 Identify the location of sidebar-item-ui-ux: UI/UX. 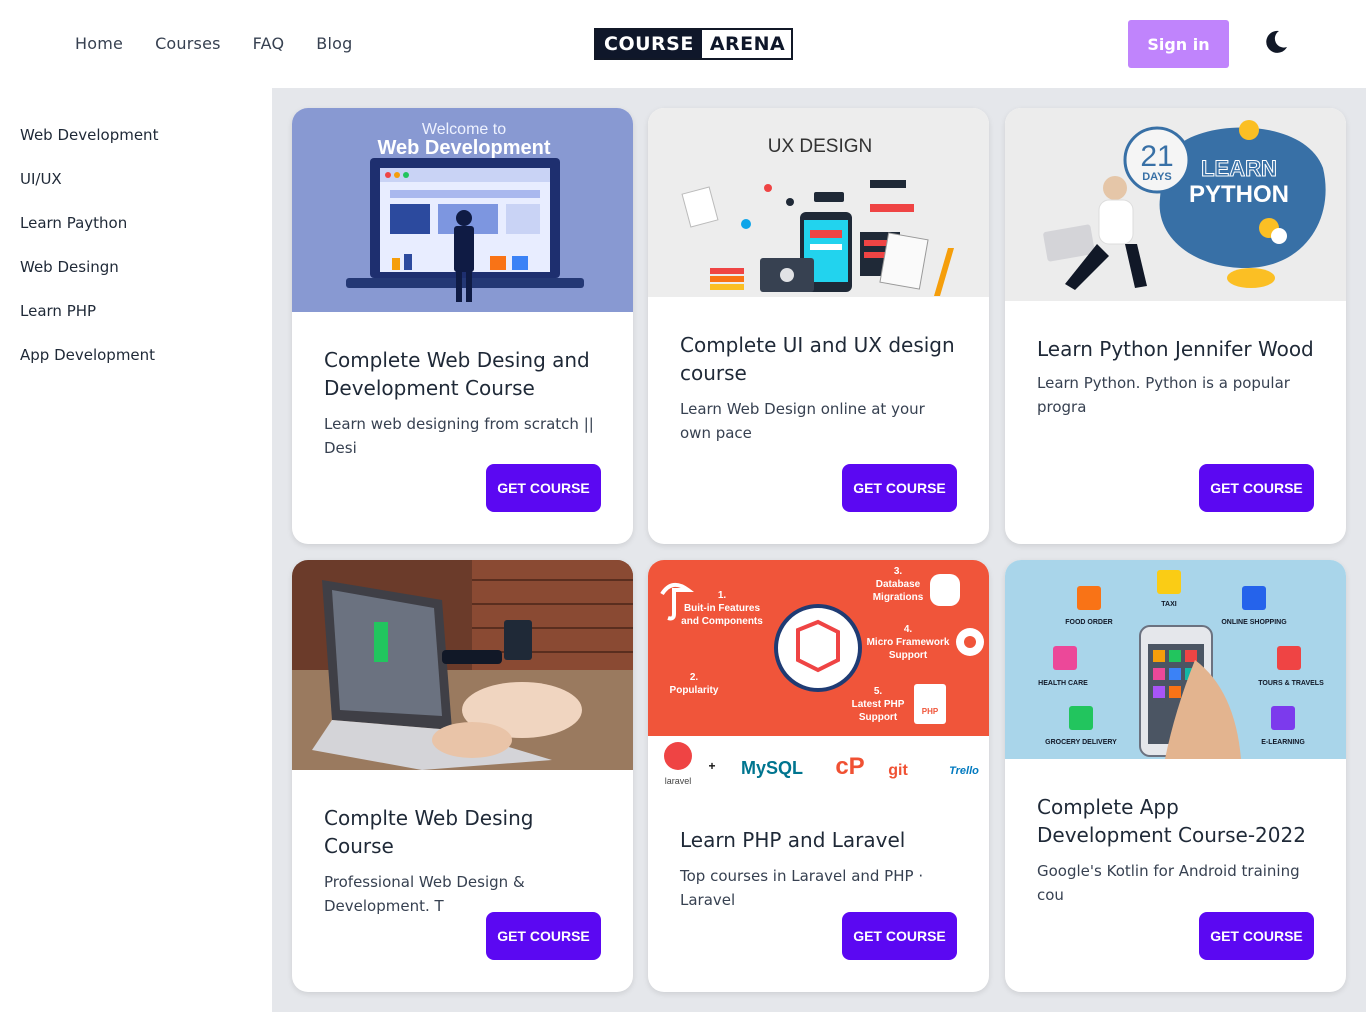
(136, 192).